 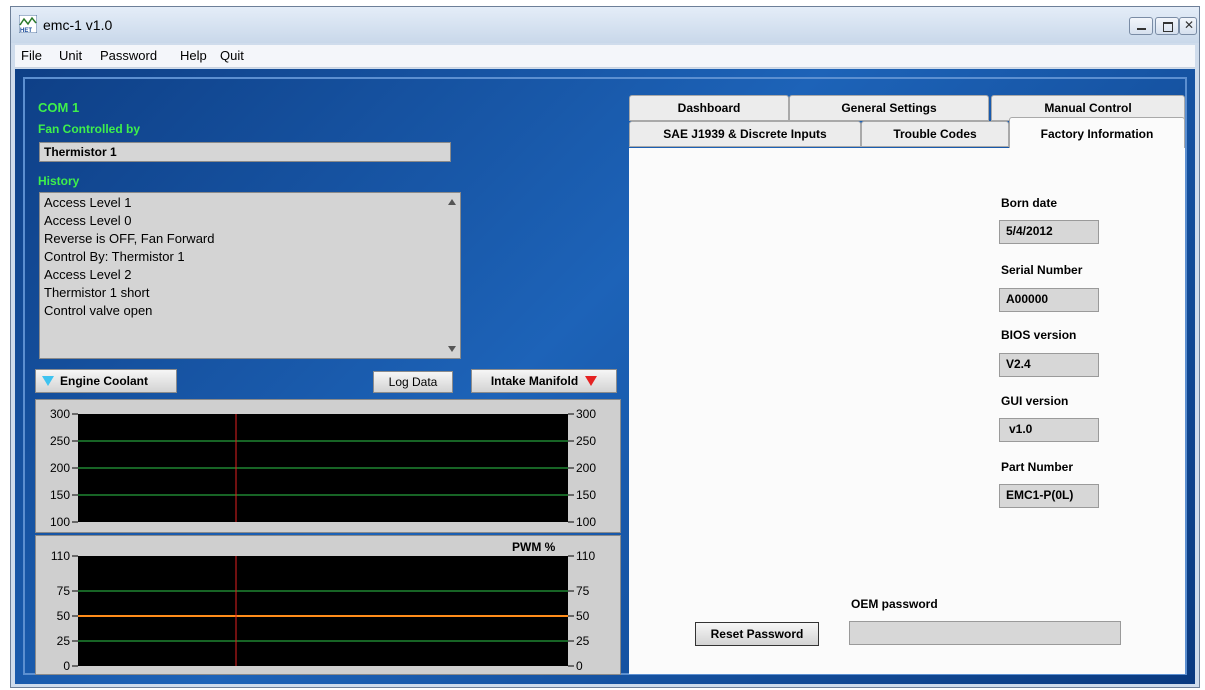 What do you see at coordinates (245, 152) in the screenshot?
I see `fan-controlled-value: Thermistor 1` at bounding box center [245, 152].